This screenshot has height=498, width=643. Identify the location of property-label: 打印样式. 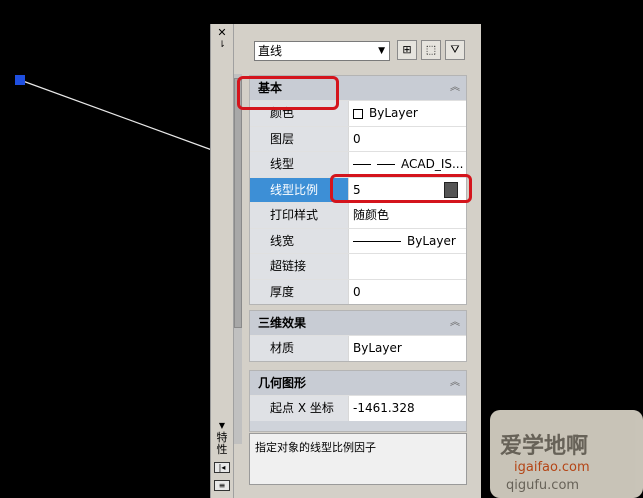
(299, 215).